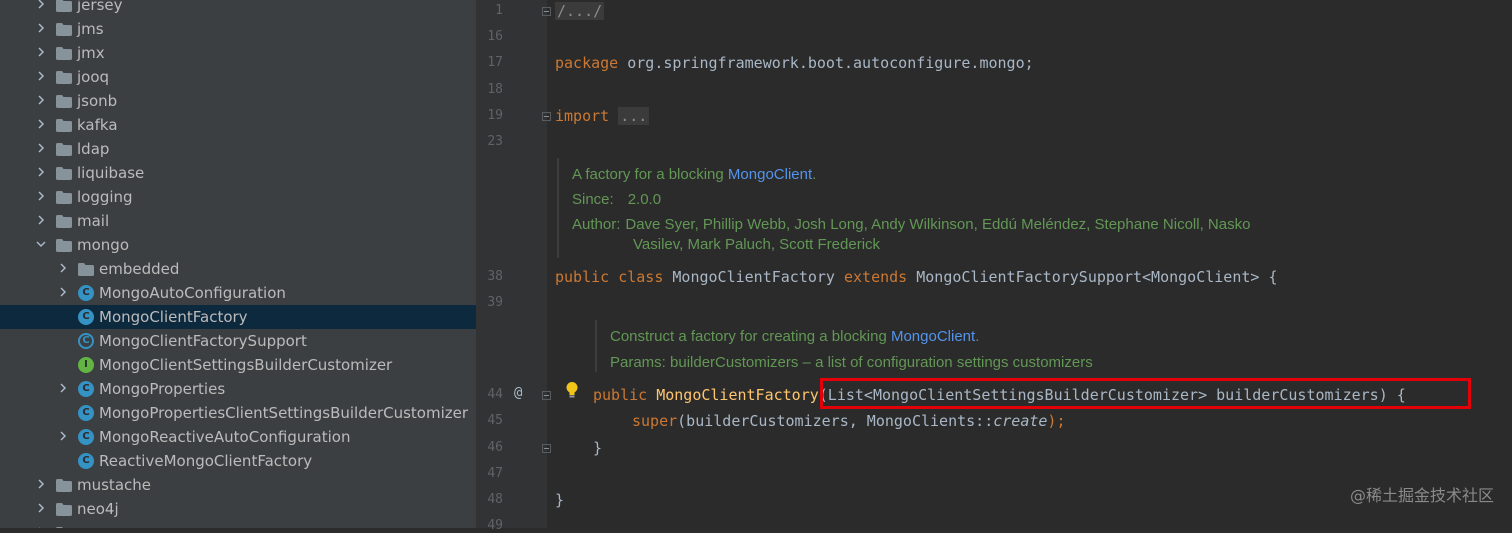 Image resolution: width=1512 pixels, height=533 pixels. What do you see at coordinates (100, 7) in the screenshot?
I see `tree-item-label: jersey` at bounding box center [100, 7].